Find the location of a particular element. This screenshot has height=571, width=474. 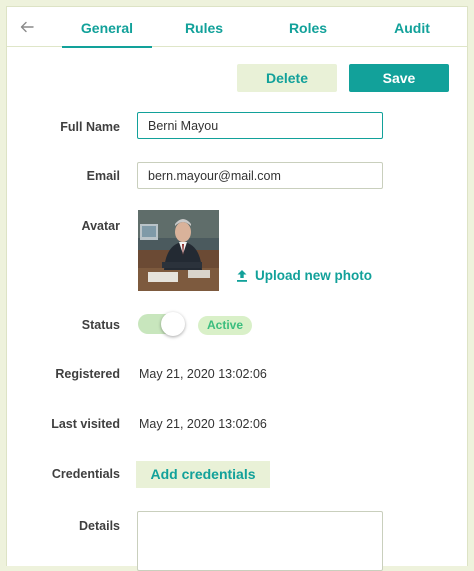

upload-photo-label: Upload new photo is located at coordinates (313, 275).